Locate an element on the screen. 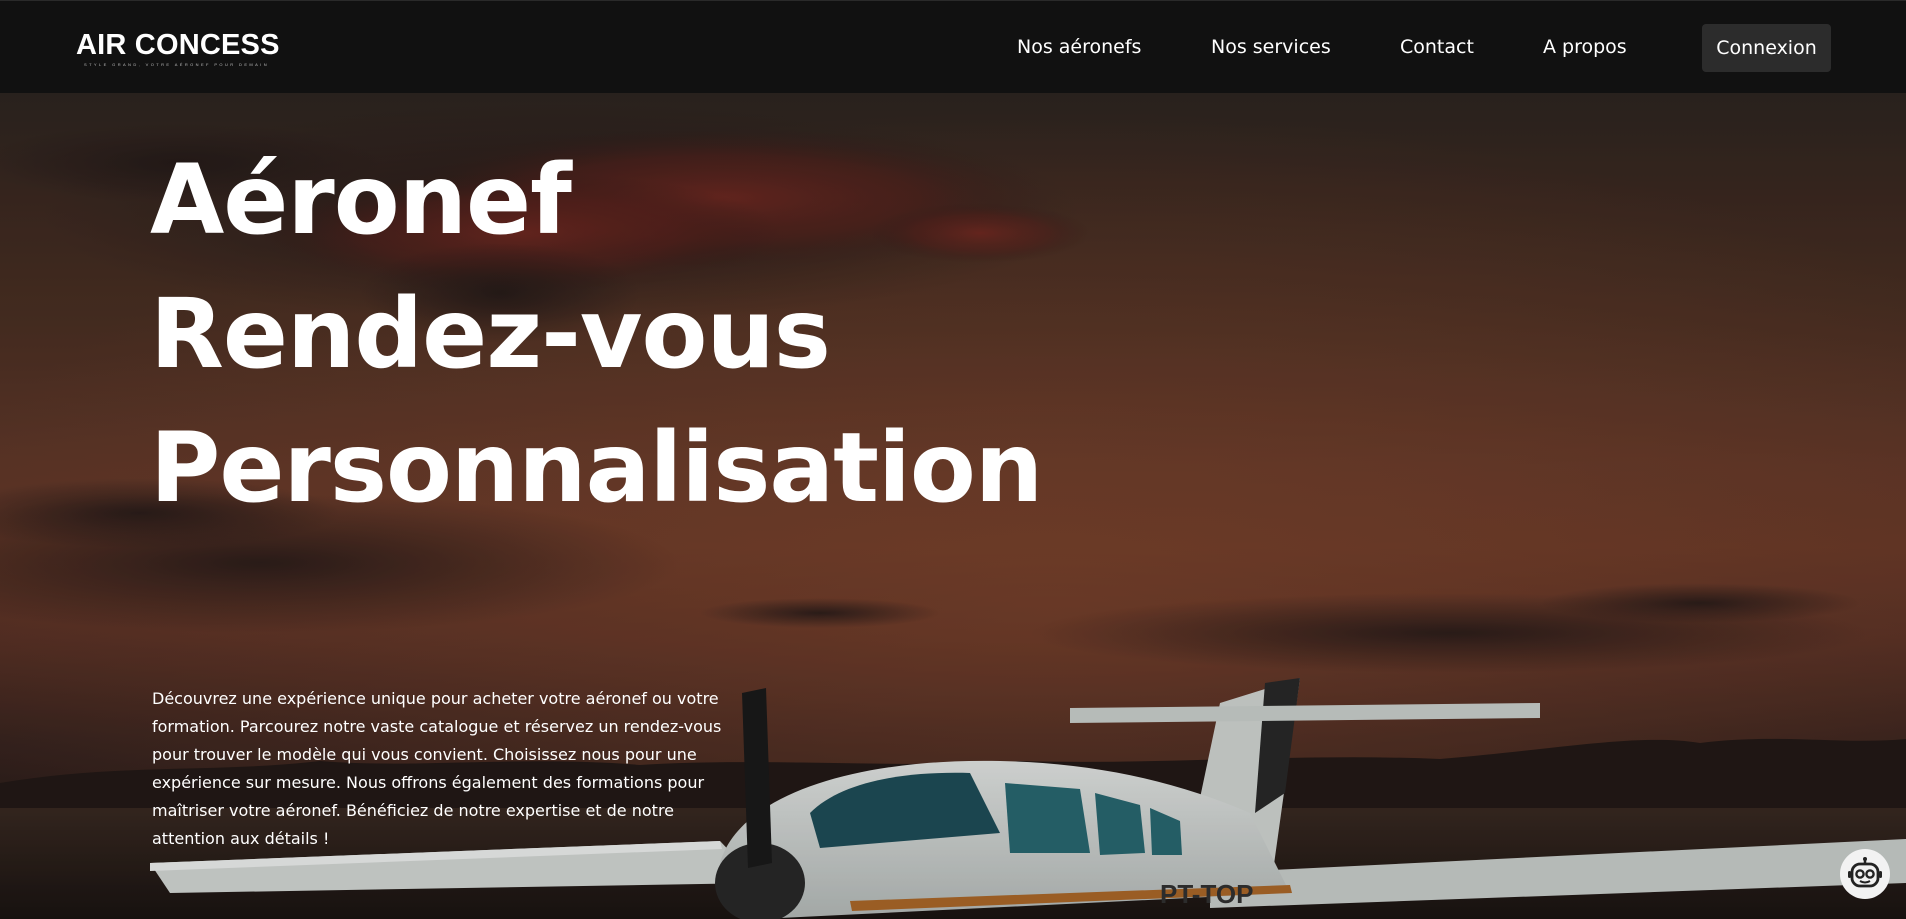 Image resolution: width=1906 pixels, height=919 pixels. hero-line-rendez-vous: Rendez-vous is located at coordinates (490, 334).